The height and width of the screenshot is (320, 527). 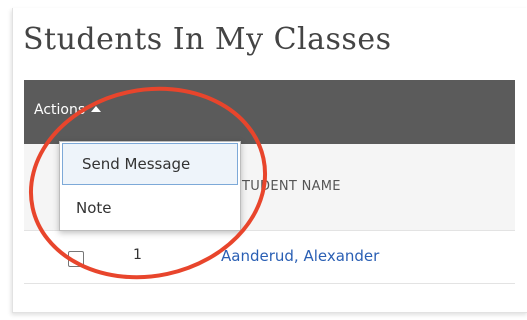 I want to click on column-header-student-name: TUDENT NAME, so click(x=291, y=186).